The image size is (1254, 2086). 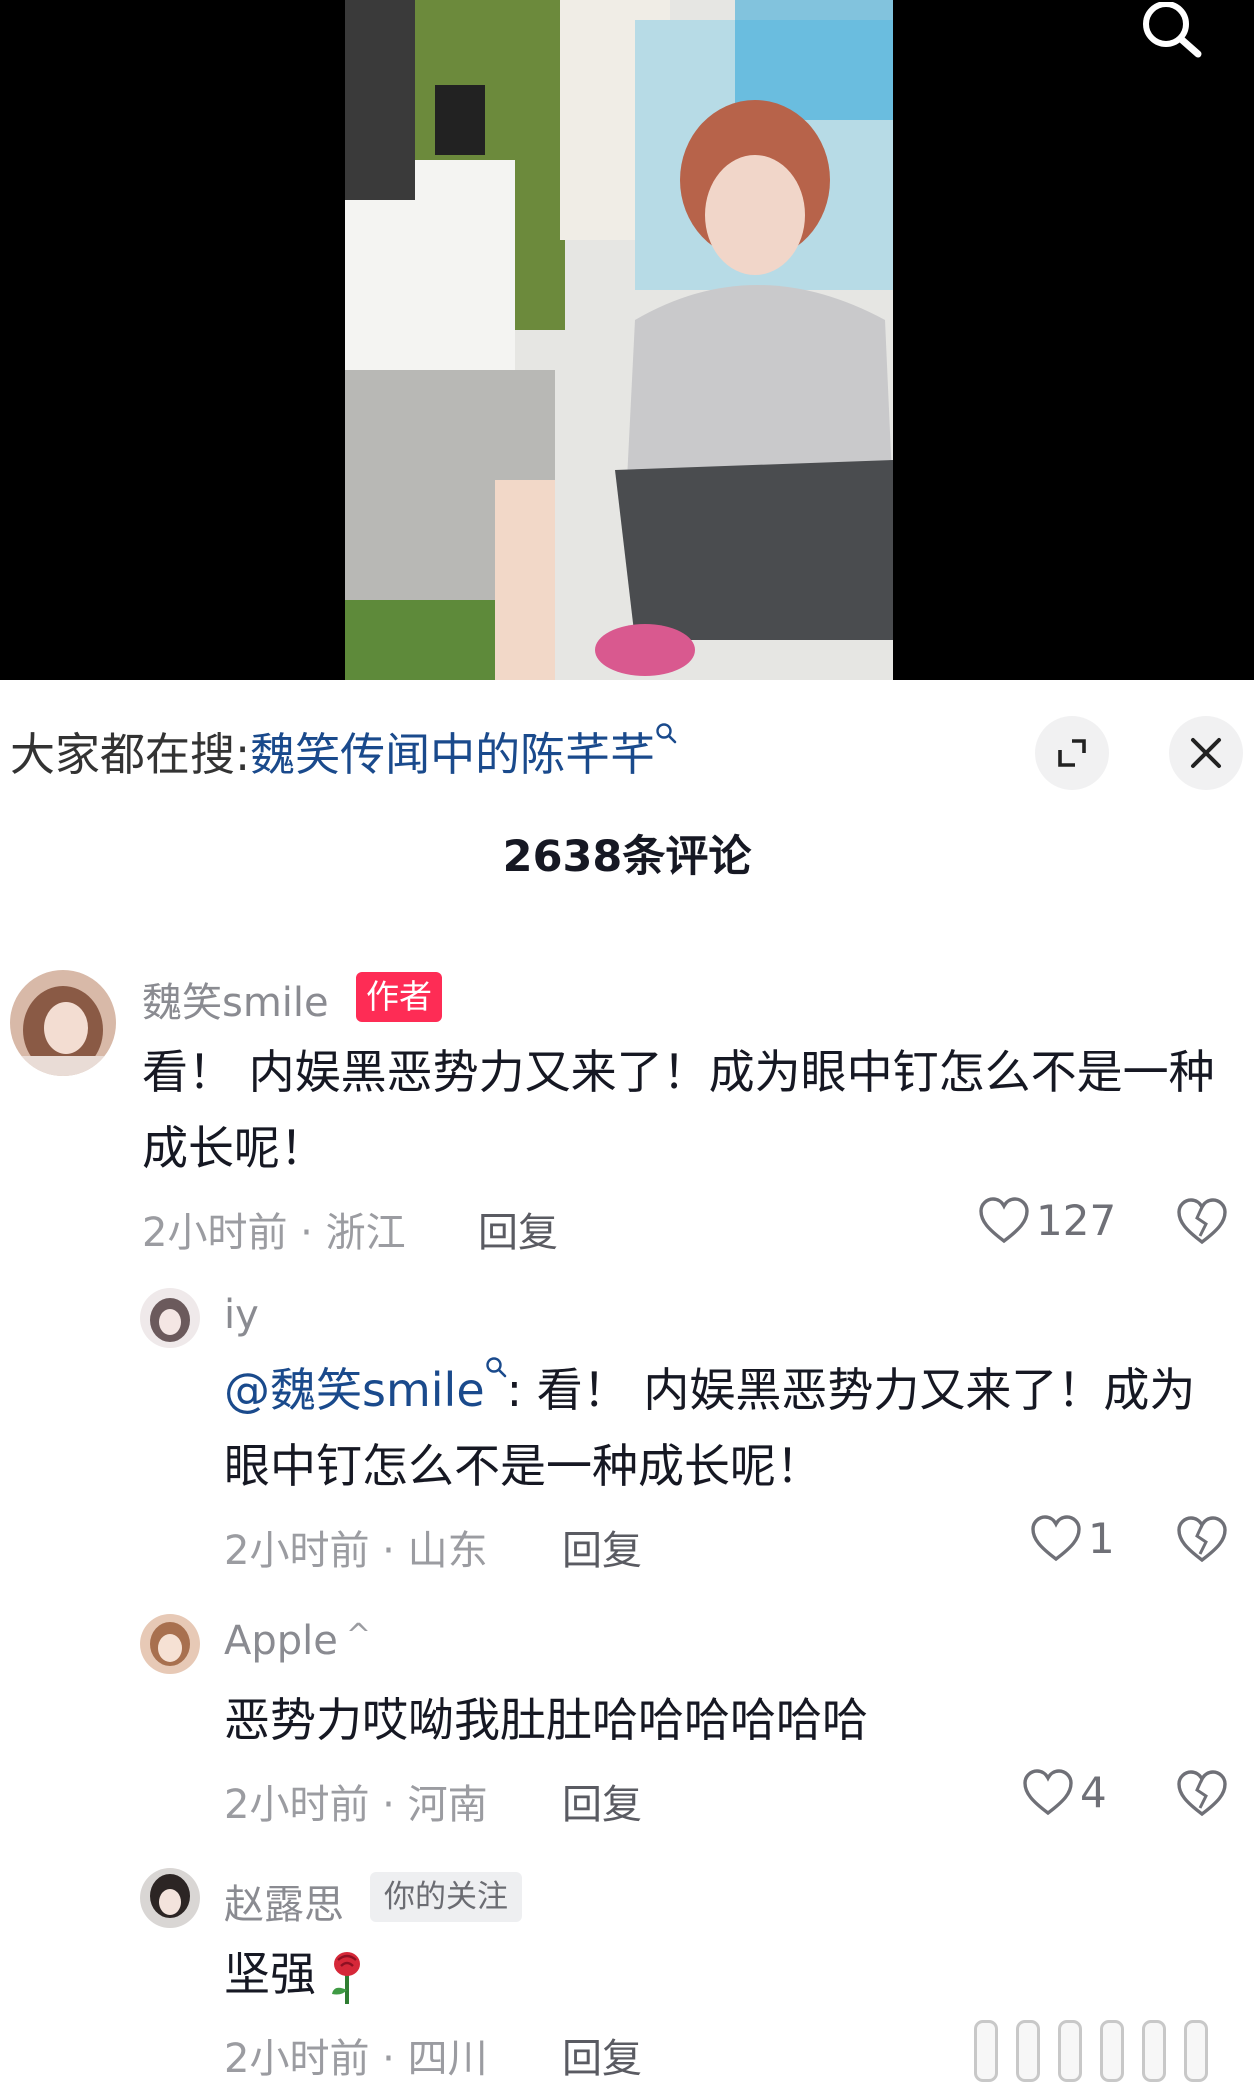 I want to click on comment-text: 看！ 内娱黑恶势力又来了！成为眼中钉怎么不是一种成长呢！, so click(x=678, y=1110).